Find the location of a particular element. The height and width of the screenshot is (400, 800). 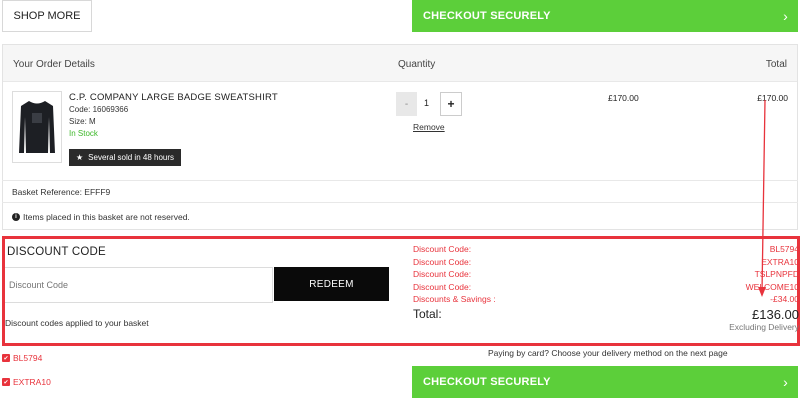

line-total: £170.00 is located at coordinates (772, 98).